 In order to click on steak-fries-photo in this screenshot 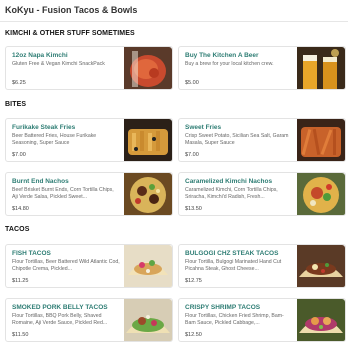, I will do `click(148, 140)`.